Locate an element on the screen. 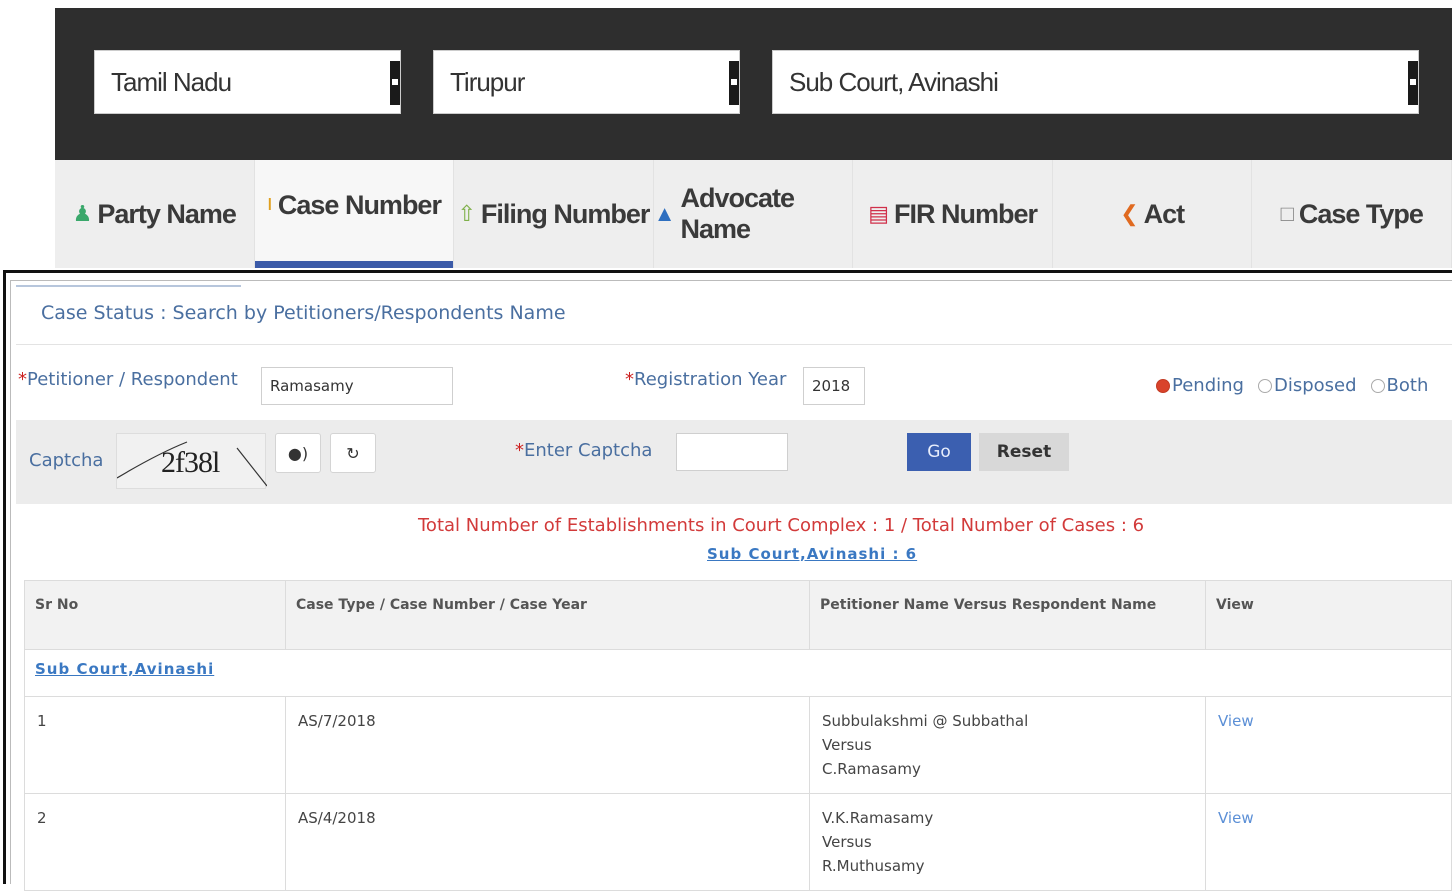 The height and width of the screenshot is (891, 1452). tab-label: Party Name is located at coordinates (167, 213).